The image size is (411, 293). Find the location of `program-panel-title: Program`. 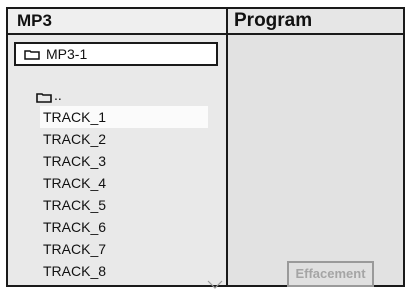

program-panel-title: Program is located at coordinates (315, 22).